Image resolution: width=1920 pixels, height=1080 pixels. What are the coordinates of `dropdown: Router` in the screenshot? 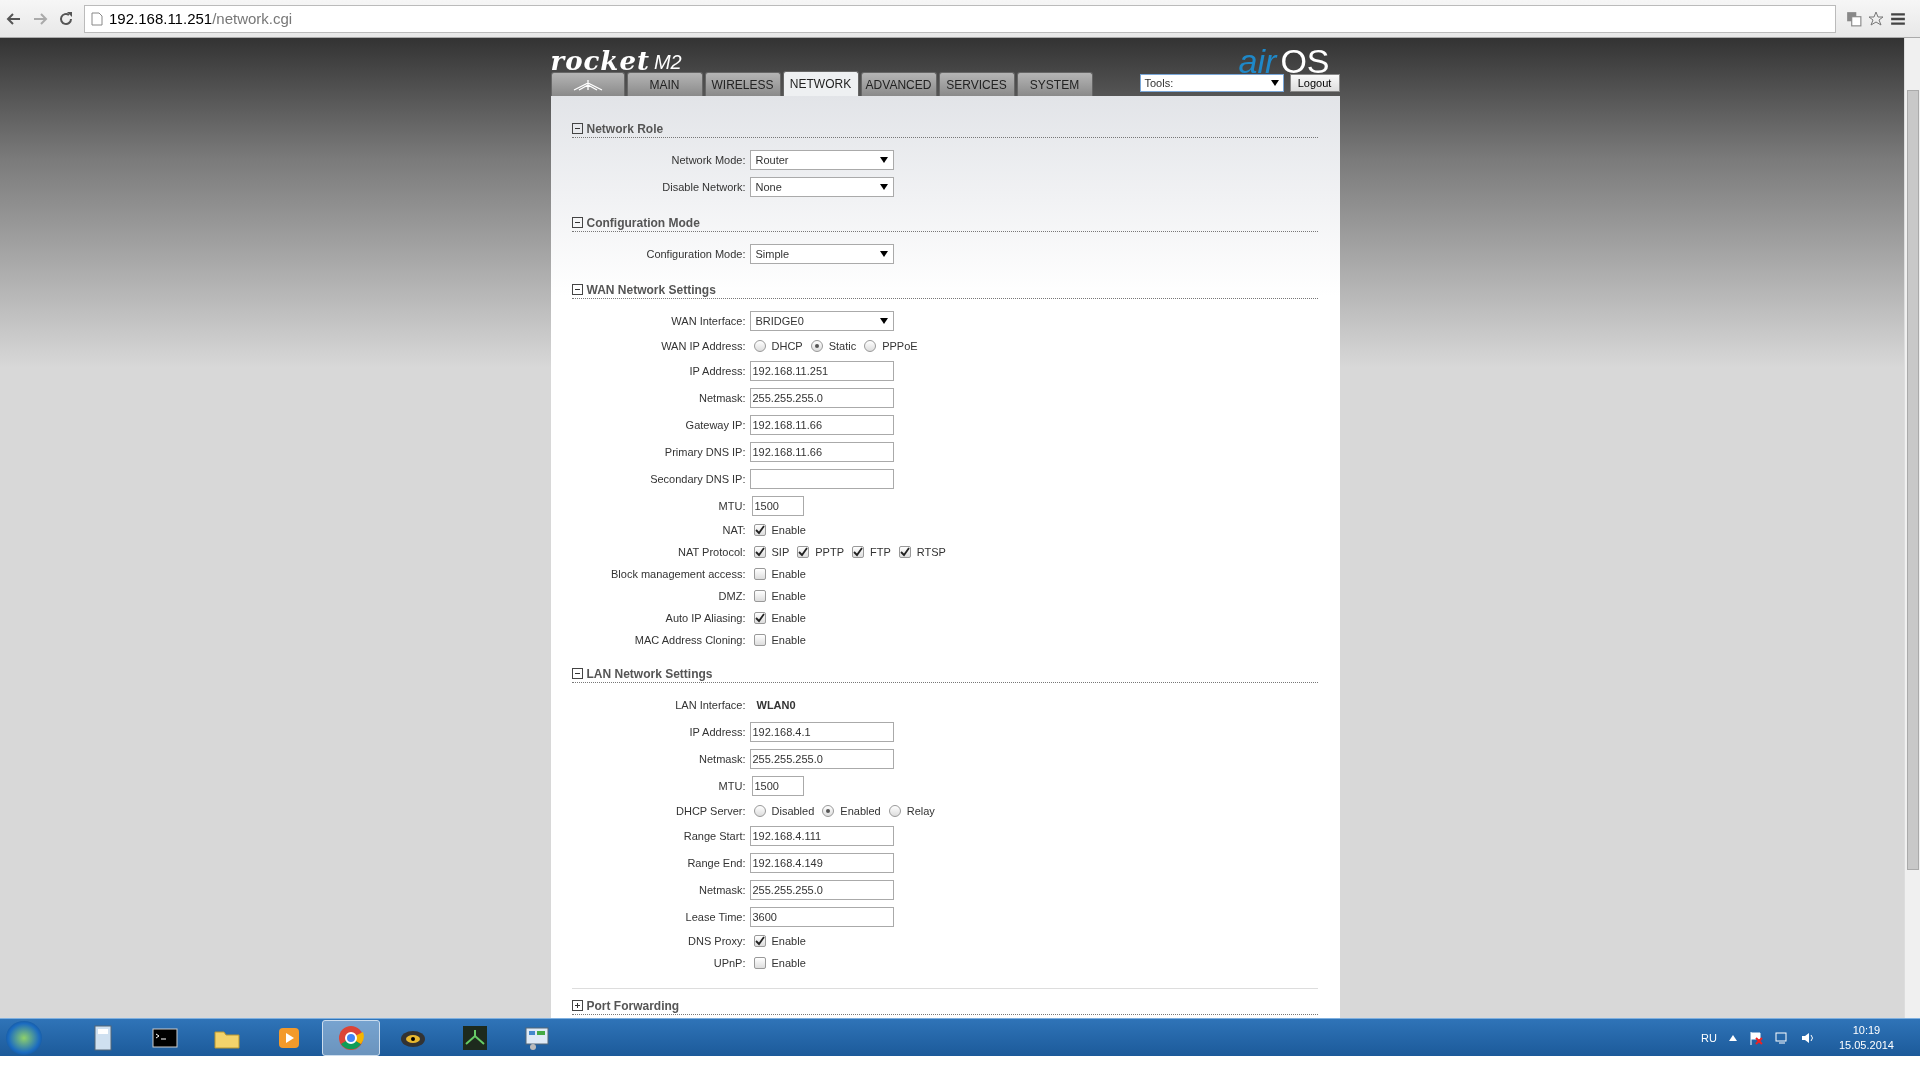 It's located at (821, 159).